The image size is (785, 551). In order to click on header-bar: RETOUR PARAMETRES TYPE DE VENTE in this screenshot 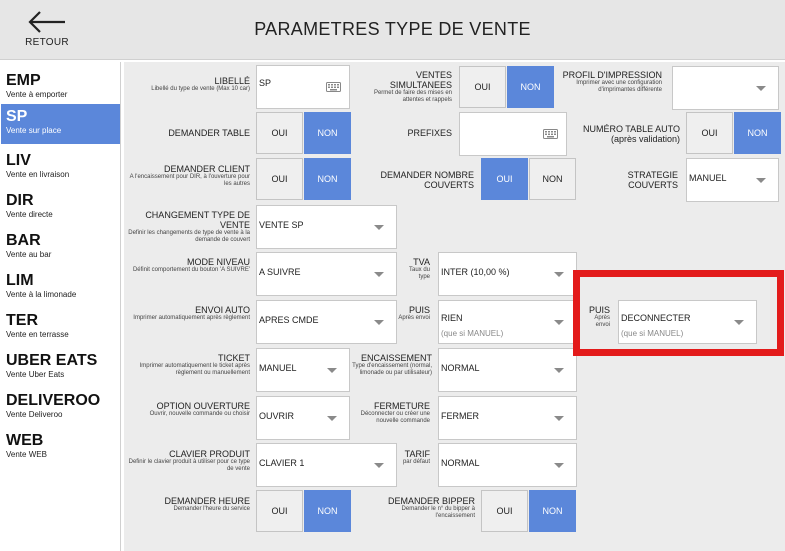, I will do `click(392, 30)`.